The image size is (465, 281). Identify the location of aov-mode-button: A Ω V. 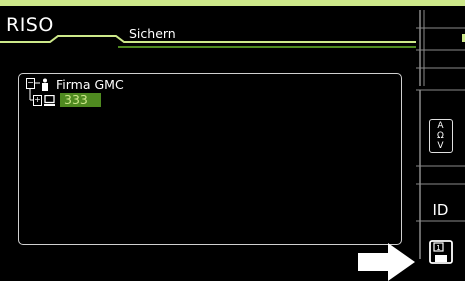
(440, 136).